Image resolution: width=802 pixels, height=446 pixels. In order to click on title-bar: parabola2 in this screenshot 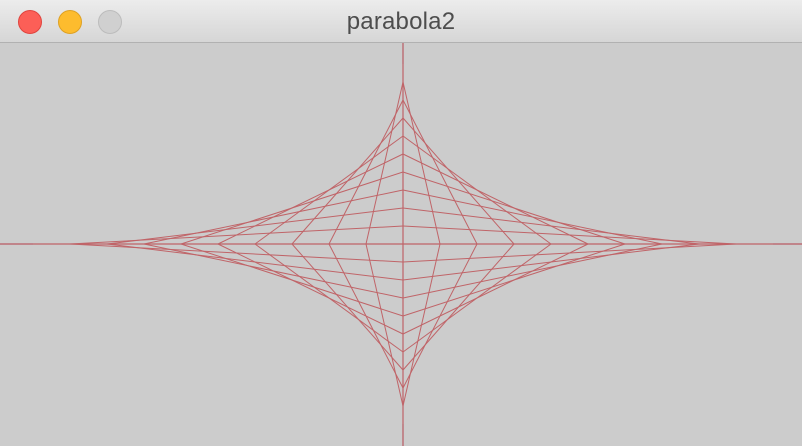, I will do `click(401, 21)`.